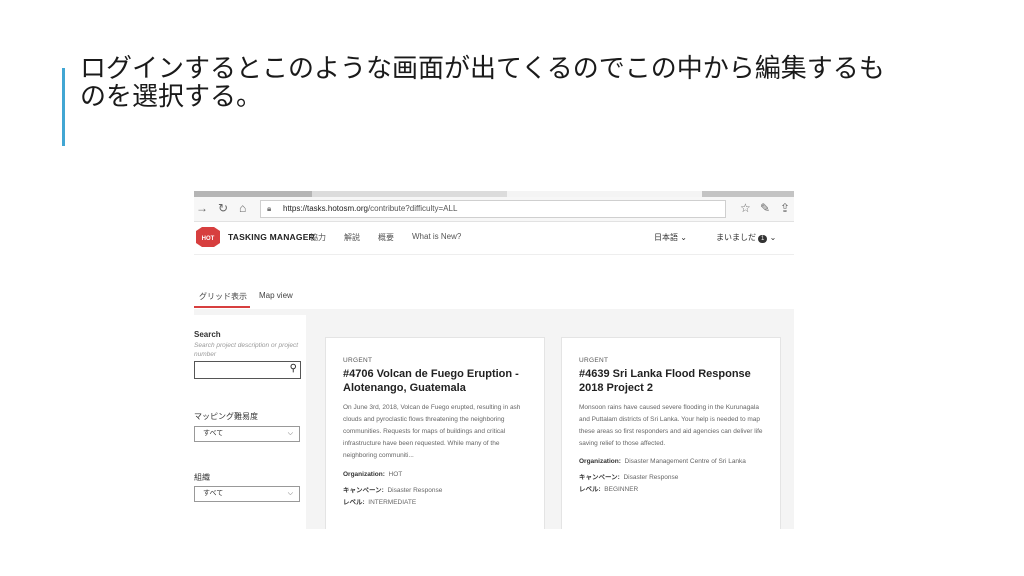  Describe the element at coordinates (202, 477) in the screenshot. I see `organization-label: 組織` at that location.